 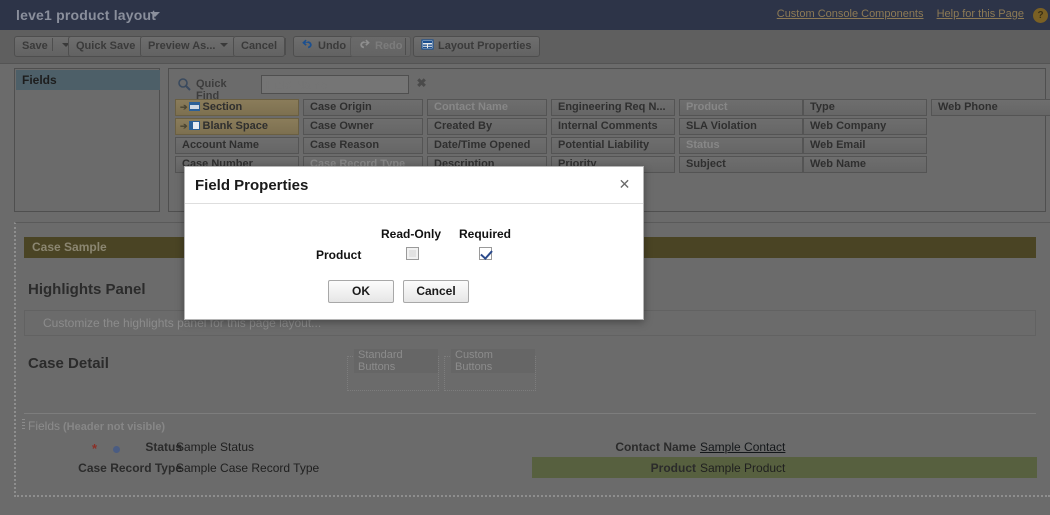 What do you see at coordinates (1040, 15) in the screenshot?
I see `help-question-icon: ?` at bounding box center [1040, 15].